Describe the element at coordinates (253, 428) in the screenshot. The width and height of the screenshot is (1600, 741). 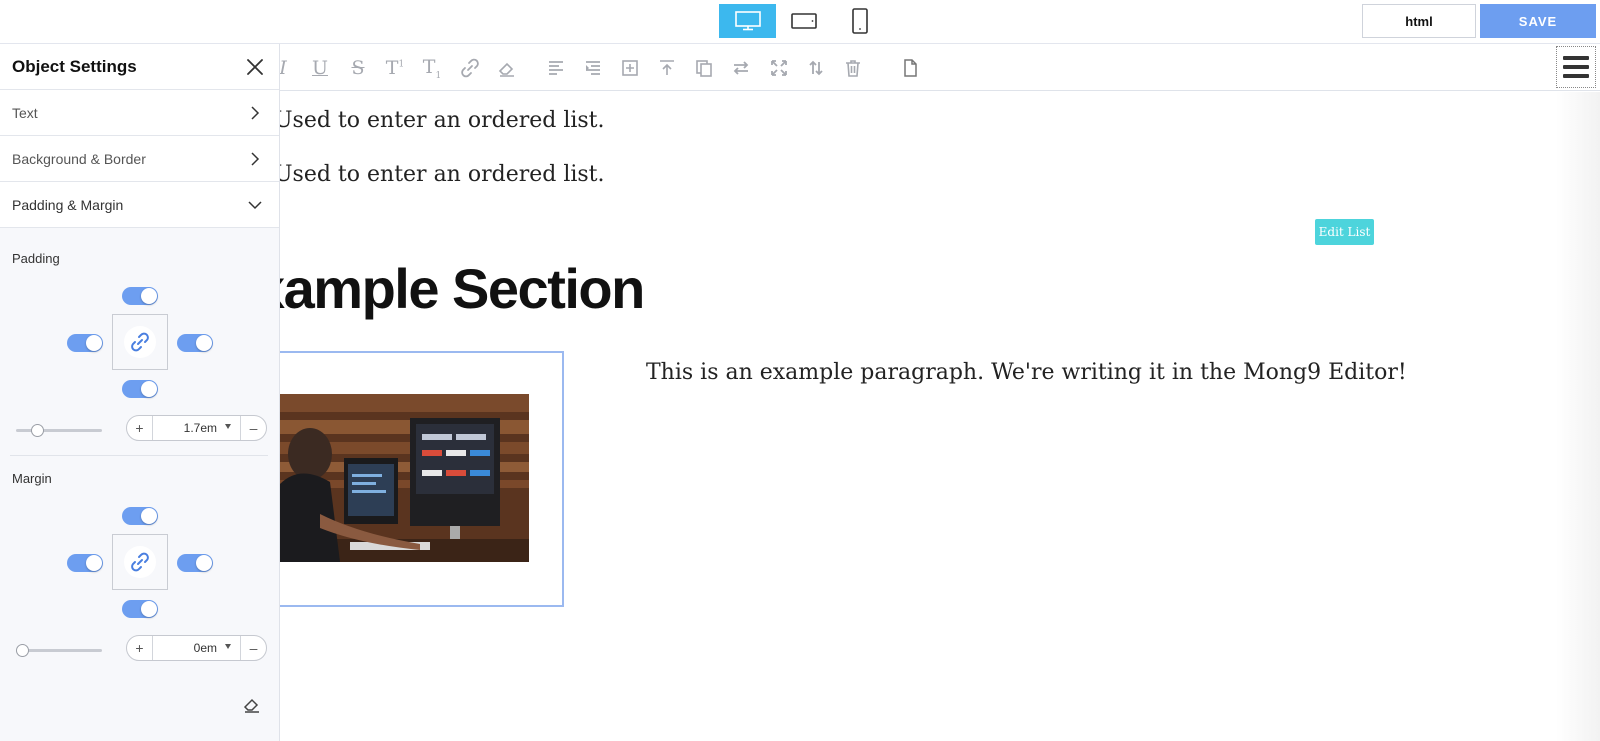
I see `padding-decrease-button: –` at that location.